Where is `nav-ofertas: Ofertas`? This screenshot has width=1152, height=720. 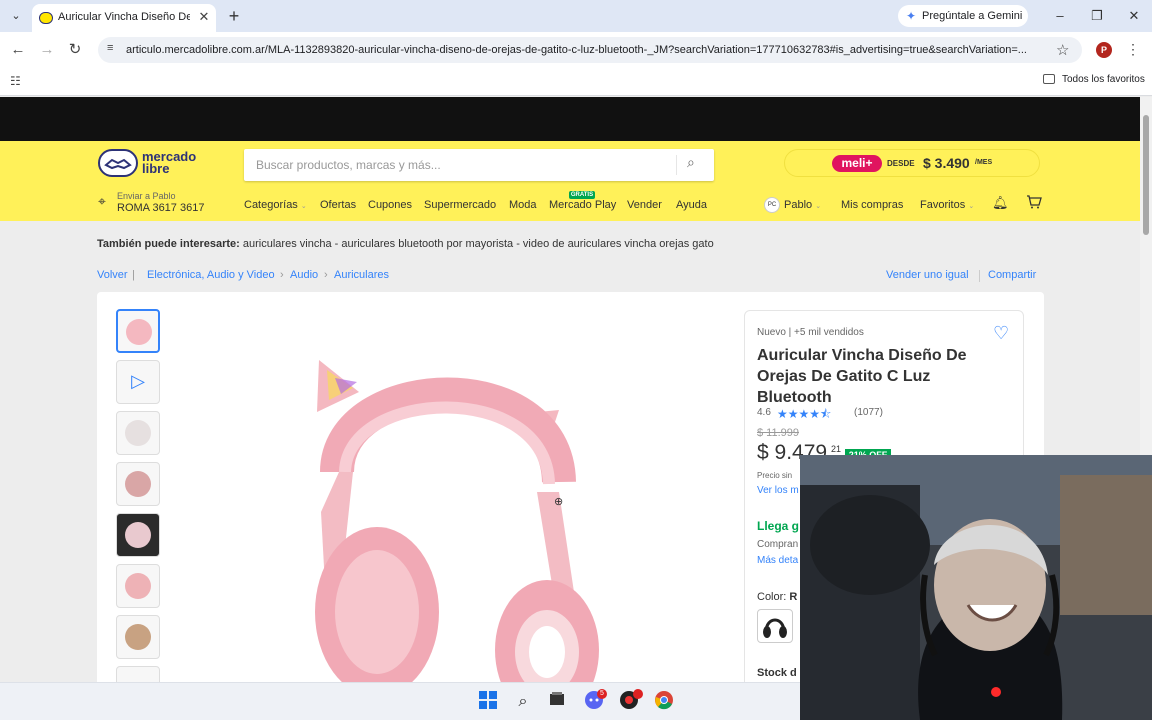
nav-ofertas: Ofertas is located at coordinates (338, 205).